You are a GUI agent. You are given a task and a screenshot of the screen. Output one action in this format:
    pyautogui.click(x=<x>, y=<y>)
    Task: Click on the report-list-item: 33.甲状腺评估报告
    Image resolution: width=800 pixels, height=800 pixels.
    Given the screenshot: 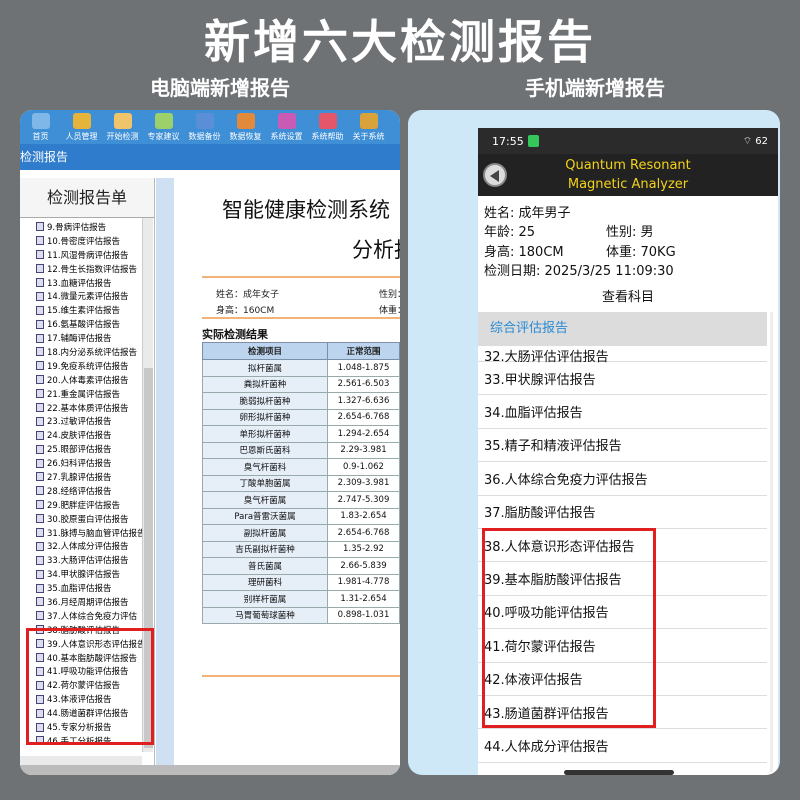 What is the action you would take?
    pyautogui.click(x=622, y=379)
    